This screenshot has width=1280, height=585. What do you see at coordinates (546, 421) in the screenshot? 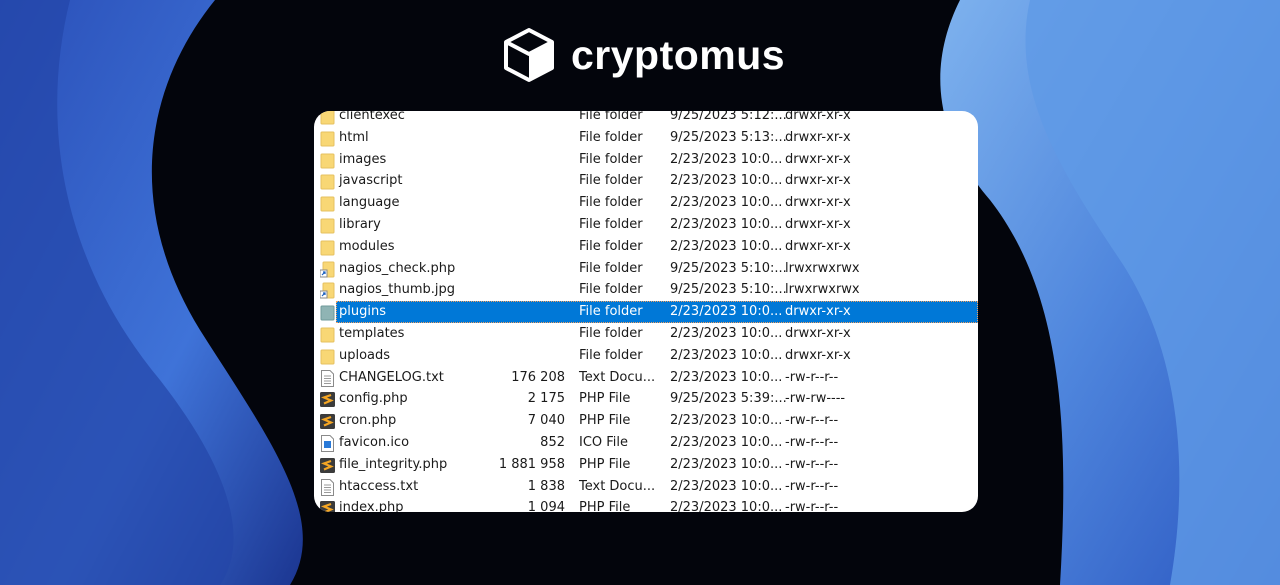
I see `file-size: 7 040` at bounding box center [546, 421].